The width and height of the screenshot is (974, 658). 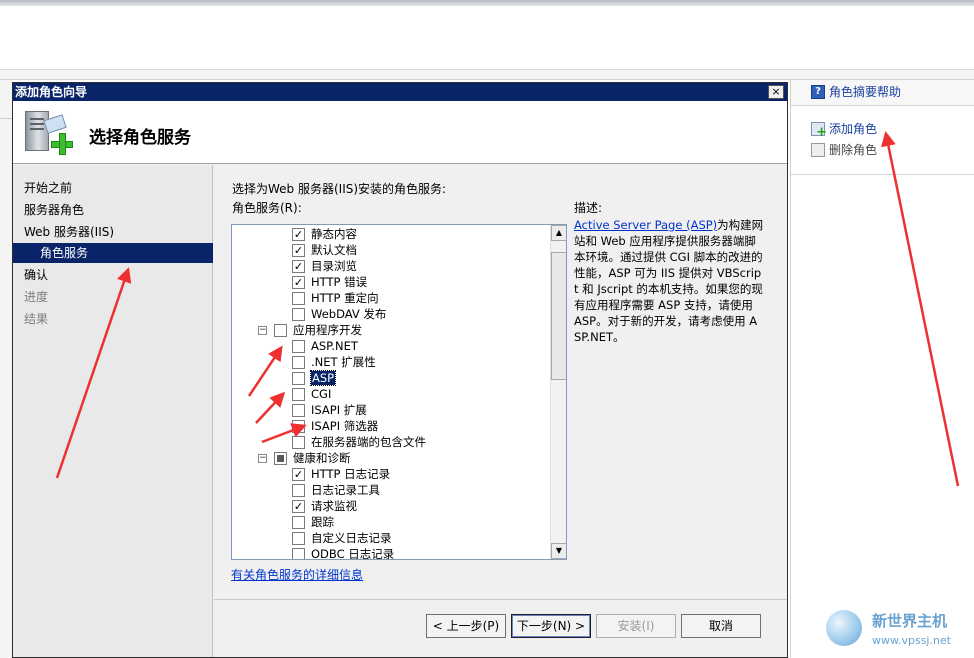 I want to click on app-left-divider, so click(x=6, y=118).